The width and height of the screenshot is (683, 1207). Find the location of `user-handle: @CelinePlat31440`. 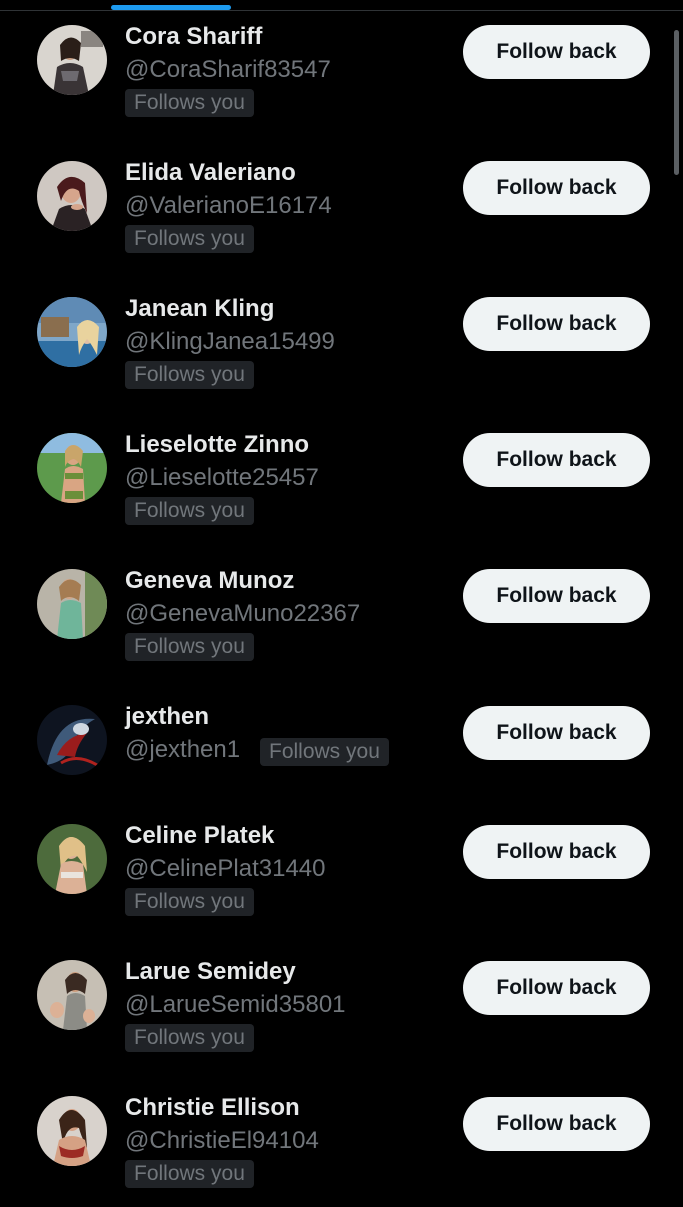

user-handle: @CelinePlat31440 is located at coordinates (225, 869).